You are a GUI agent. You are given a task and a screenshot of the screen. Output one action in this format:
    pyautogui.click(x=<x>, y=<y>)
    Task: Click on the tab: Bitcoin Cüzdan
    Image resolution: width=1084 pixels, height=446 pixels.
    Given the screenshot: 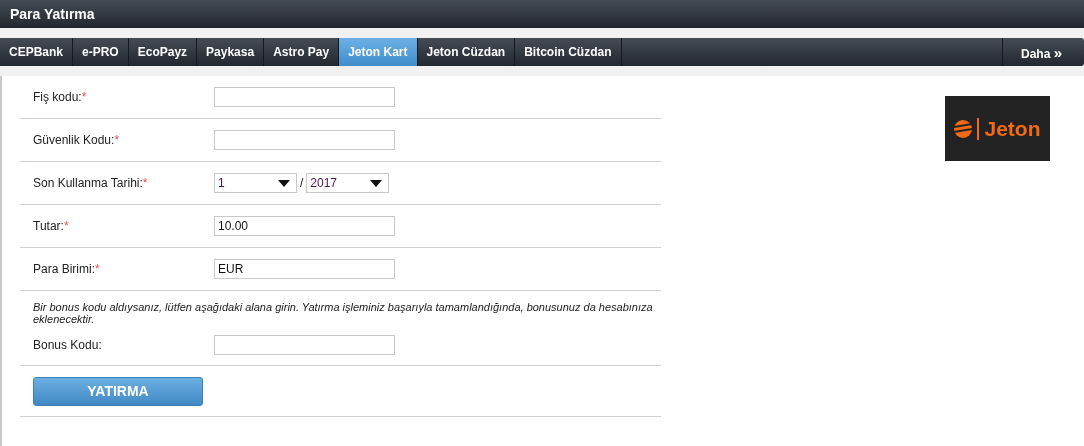 What is the action you would take?
    pyautogui.click(x=568, y=52)
    